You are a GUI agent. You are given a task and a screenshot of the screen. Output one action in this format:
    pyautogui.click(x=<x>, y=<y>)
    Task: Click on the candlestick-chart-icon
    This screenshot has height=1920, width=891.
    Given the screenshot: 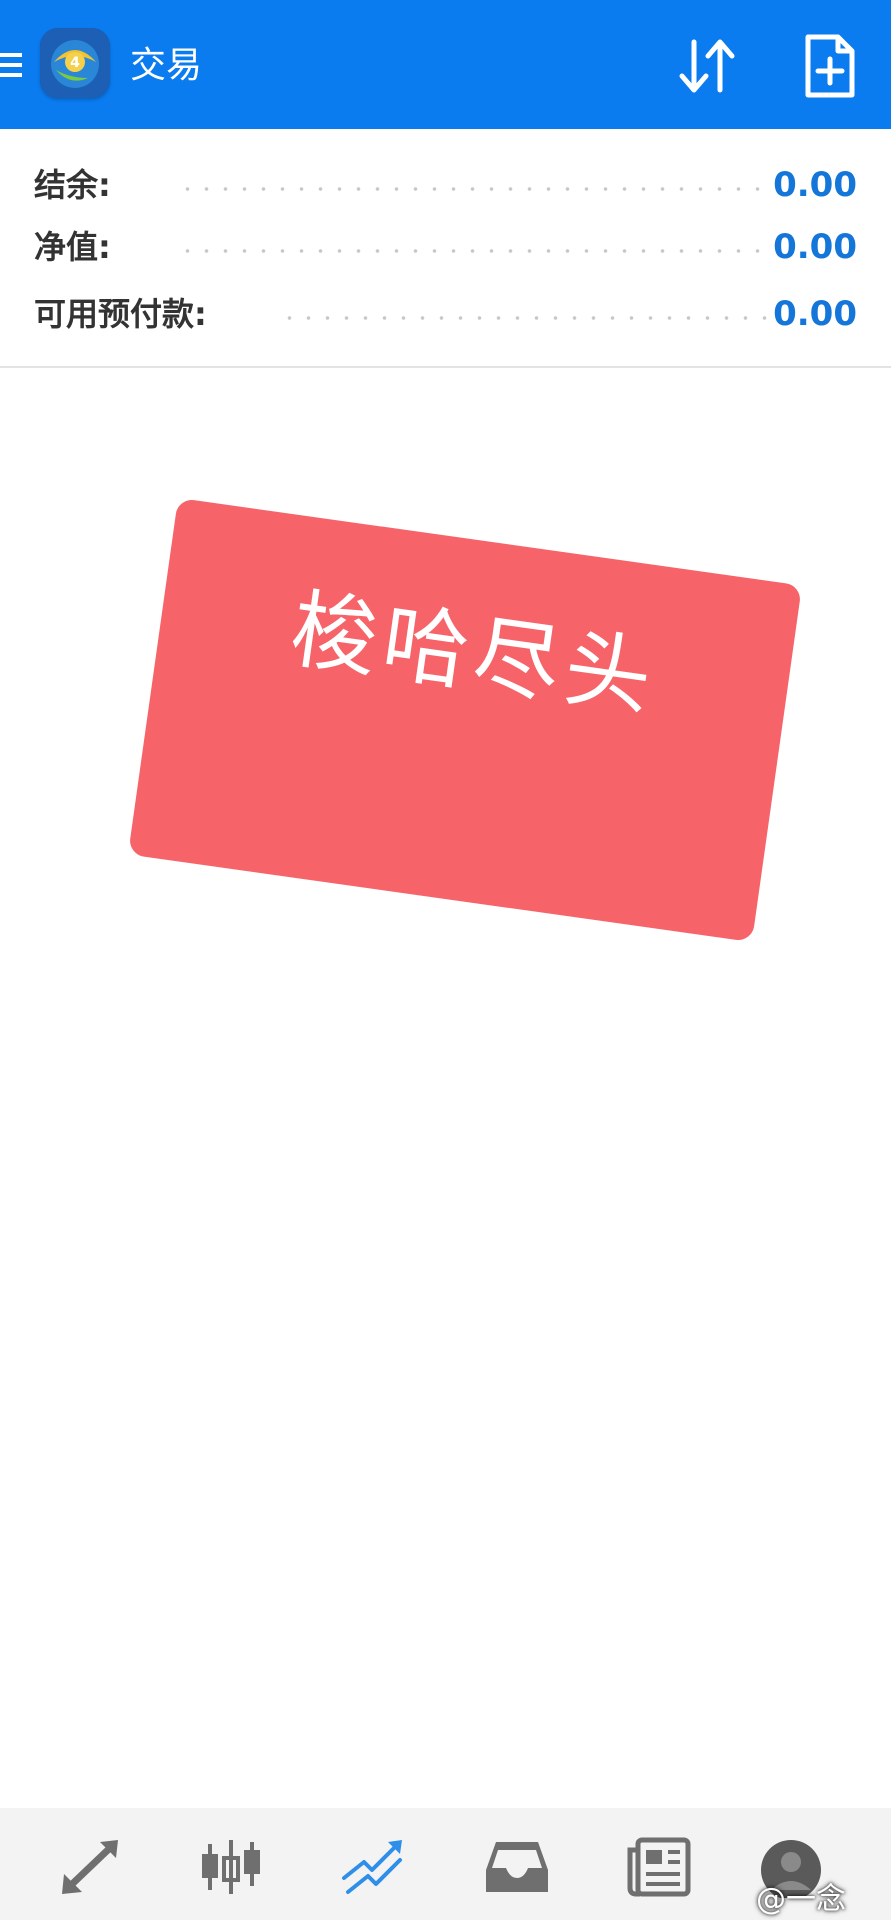 What is the action you would take?
    pyautogui.click(x=231, y=1867)
    